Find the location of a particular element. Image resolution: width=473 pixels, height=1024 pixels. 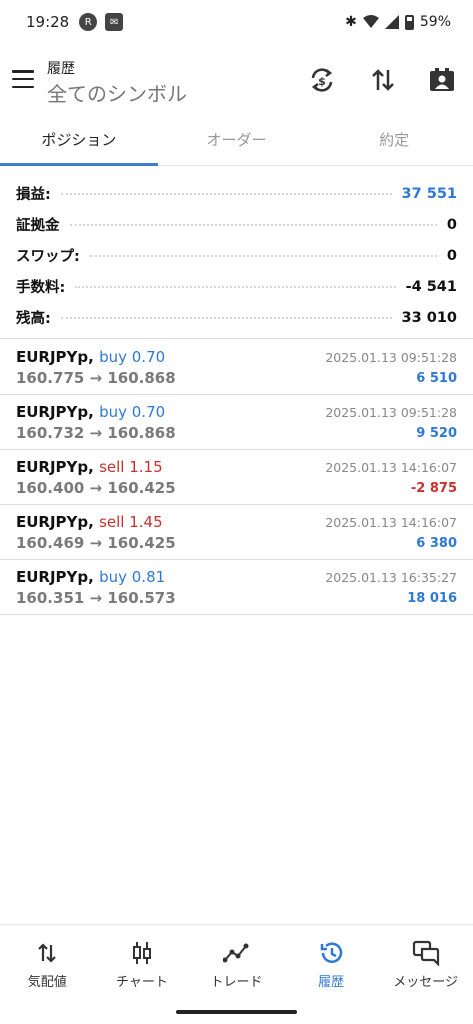

summary-value: 33 010 is located at coordinates (429, 317).